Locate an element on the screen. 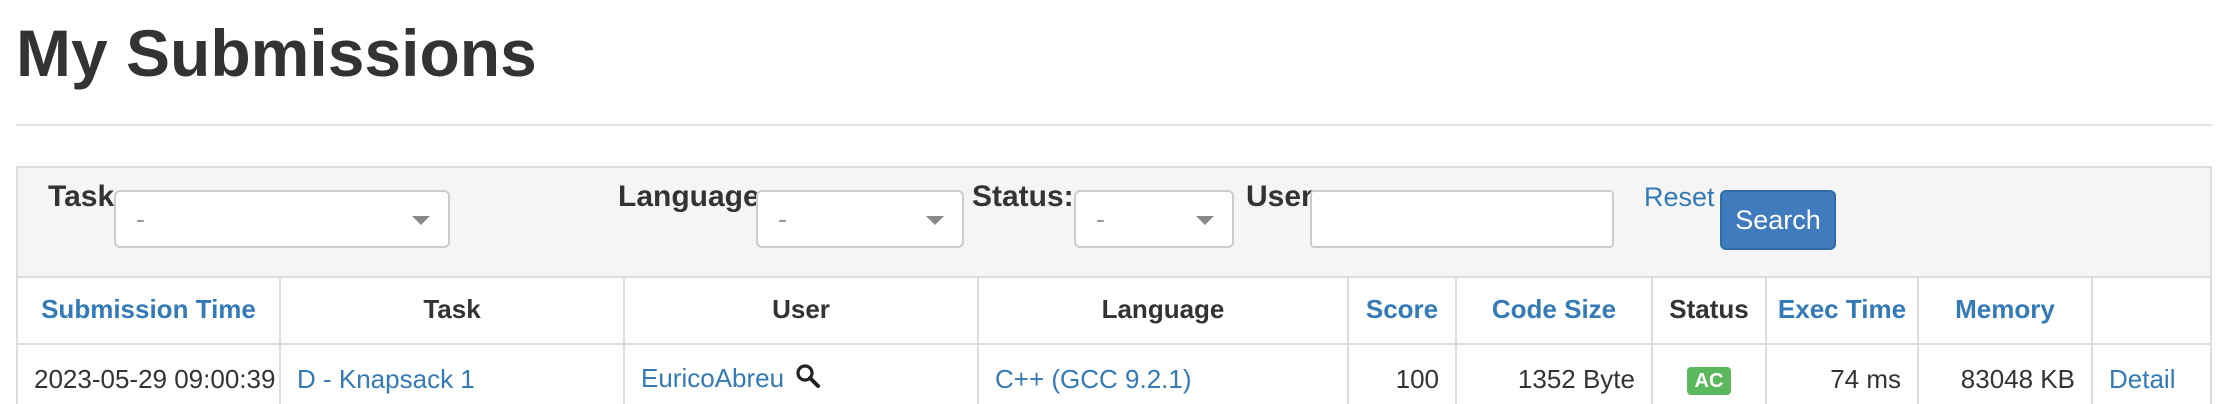 The image size is (2234, 404). search-button: Search is located at coordinates (1778, 220).